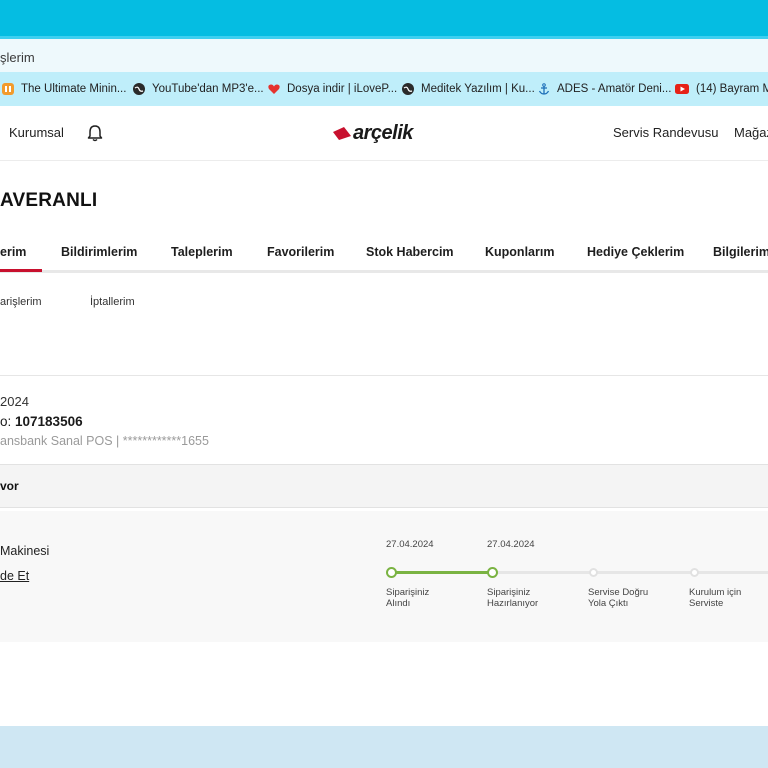  Describe the element at coordinates (21, 302) in the screenshot. I see `subtab-orders: arişlerim` at that location.